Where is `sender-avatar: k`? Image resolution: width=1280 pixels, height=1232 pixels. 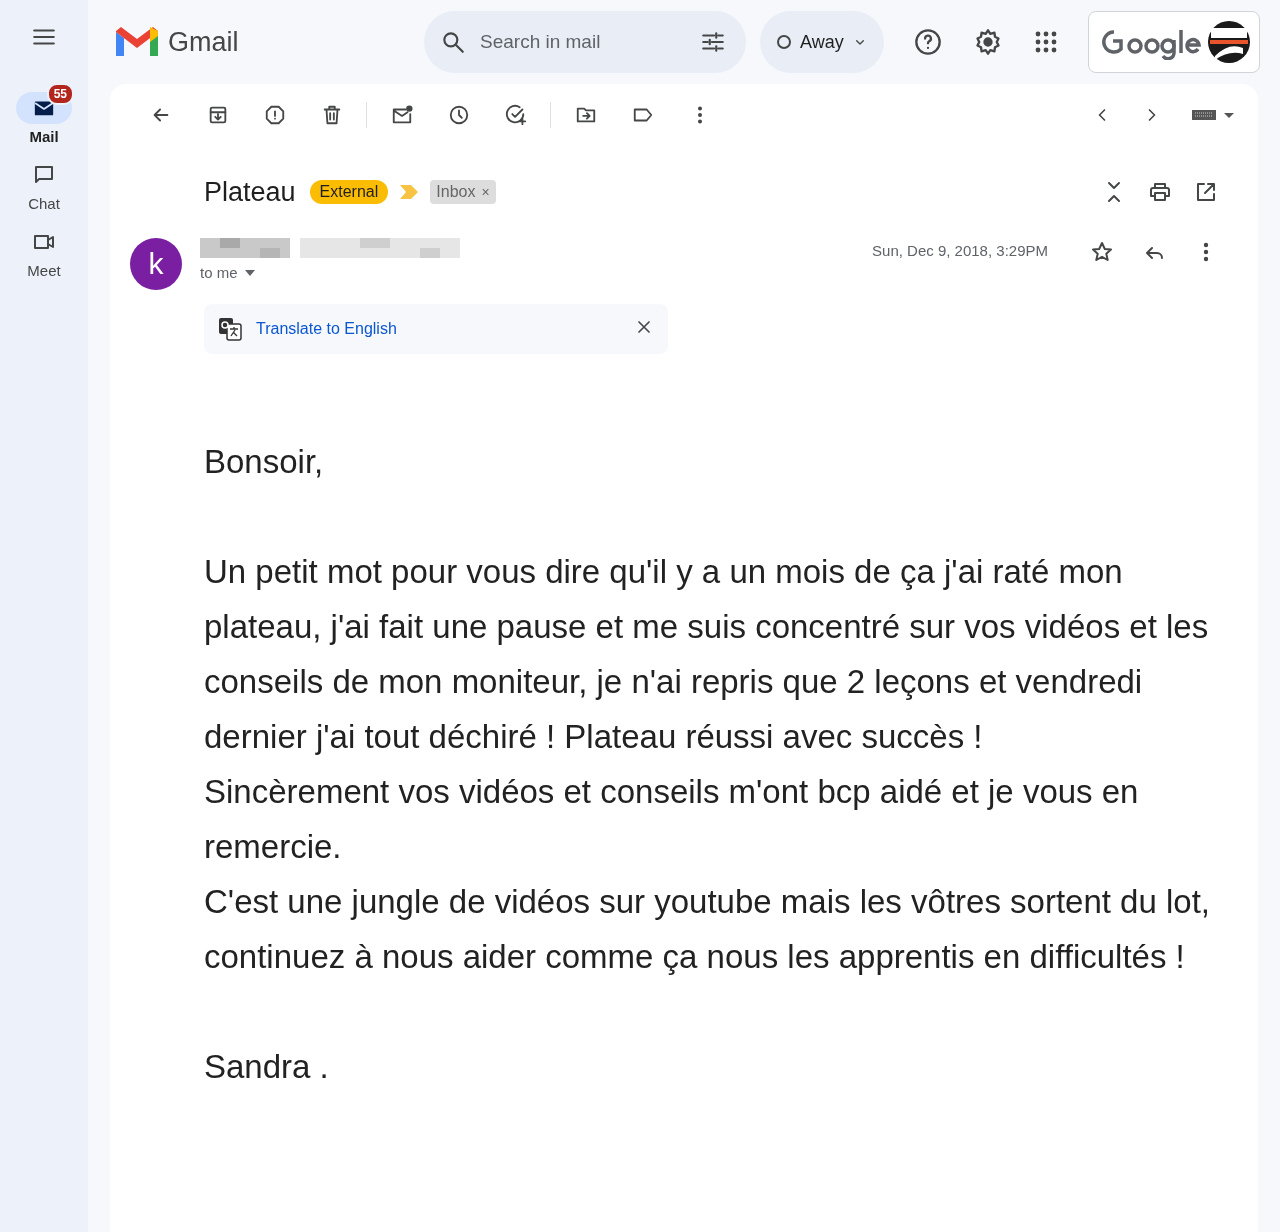
sender-avatar: k is located at coordinates (156, 264).